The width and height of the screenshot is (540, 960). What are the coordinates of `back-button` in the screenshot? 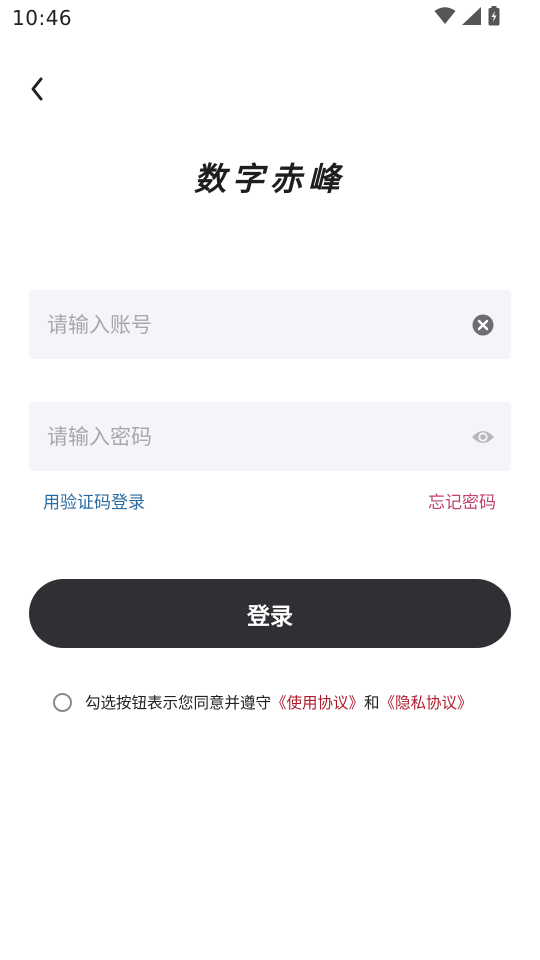 It's located at (37, 91).